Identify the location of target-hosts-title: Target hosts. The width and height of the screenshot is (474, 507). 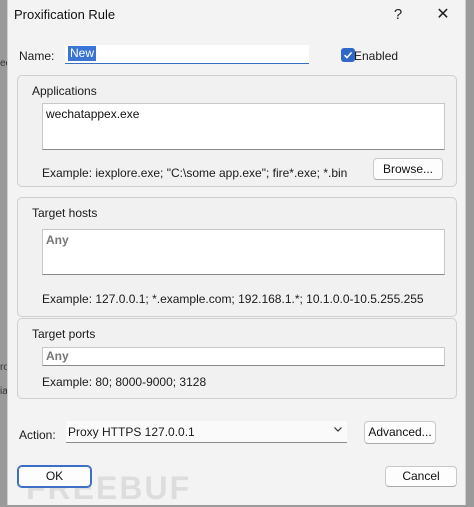
(65, 213).